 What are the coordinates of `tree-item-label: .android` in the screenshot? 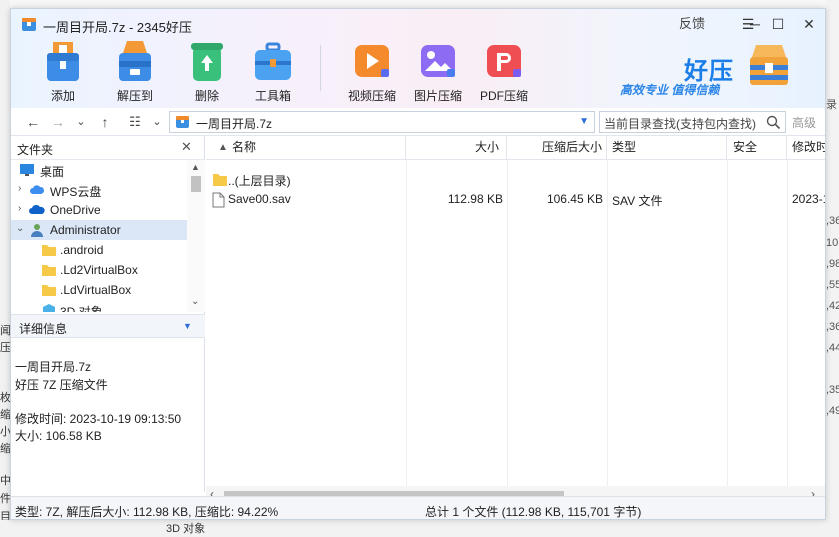 It's located at (82, 250).